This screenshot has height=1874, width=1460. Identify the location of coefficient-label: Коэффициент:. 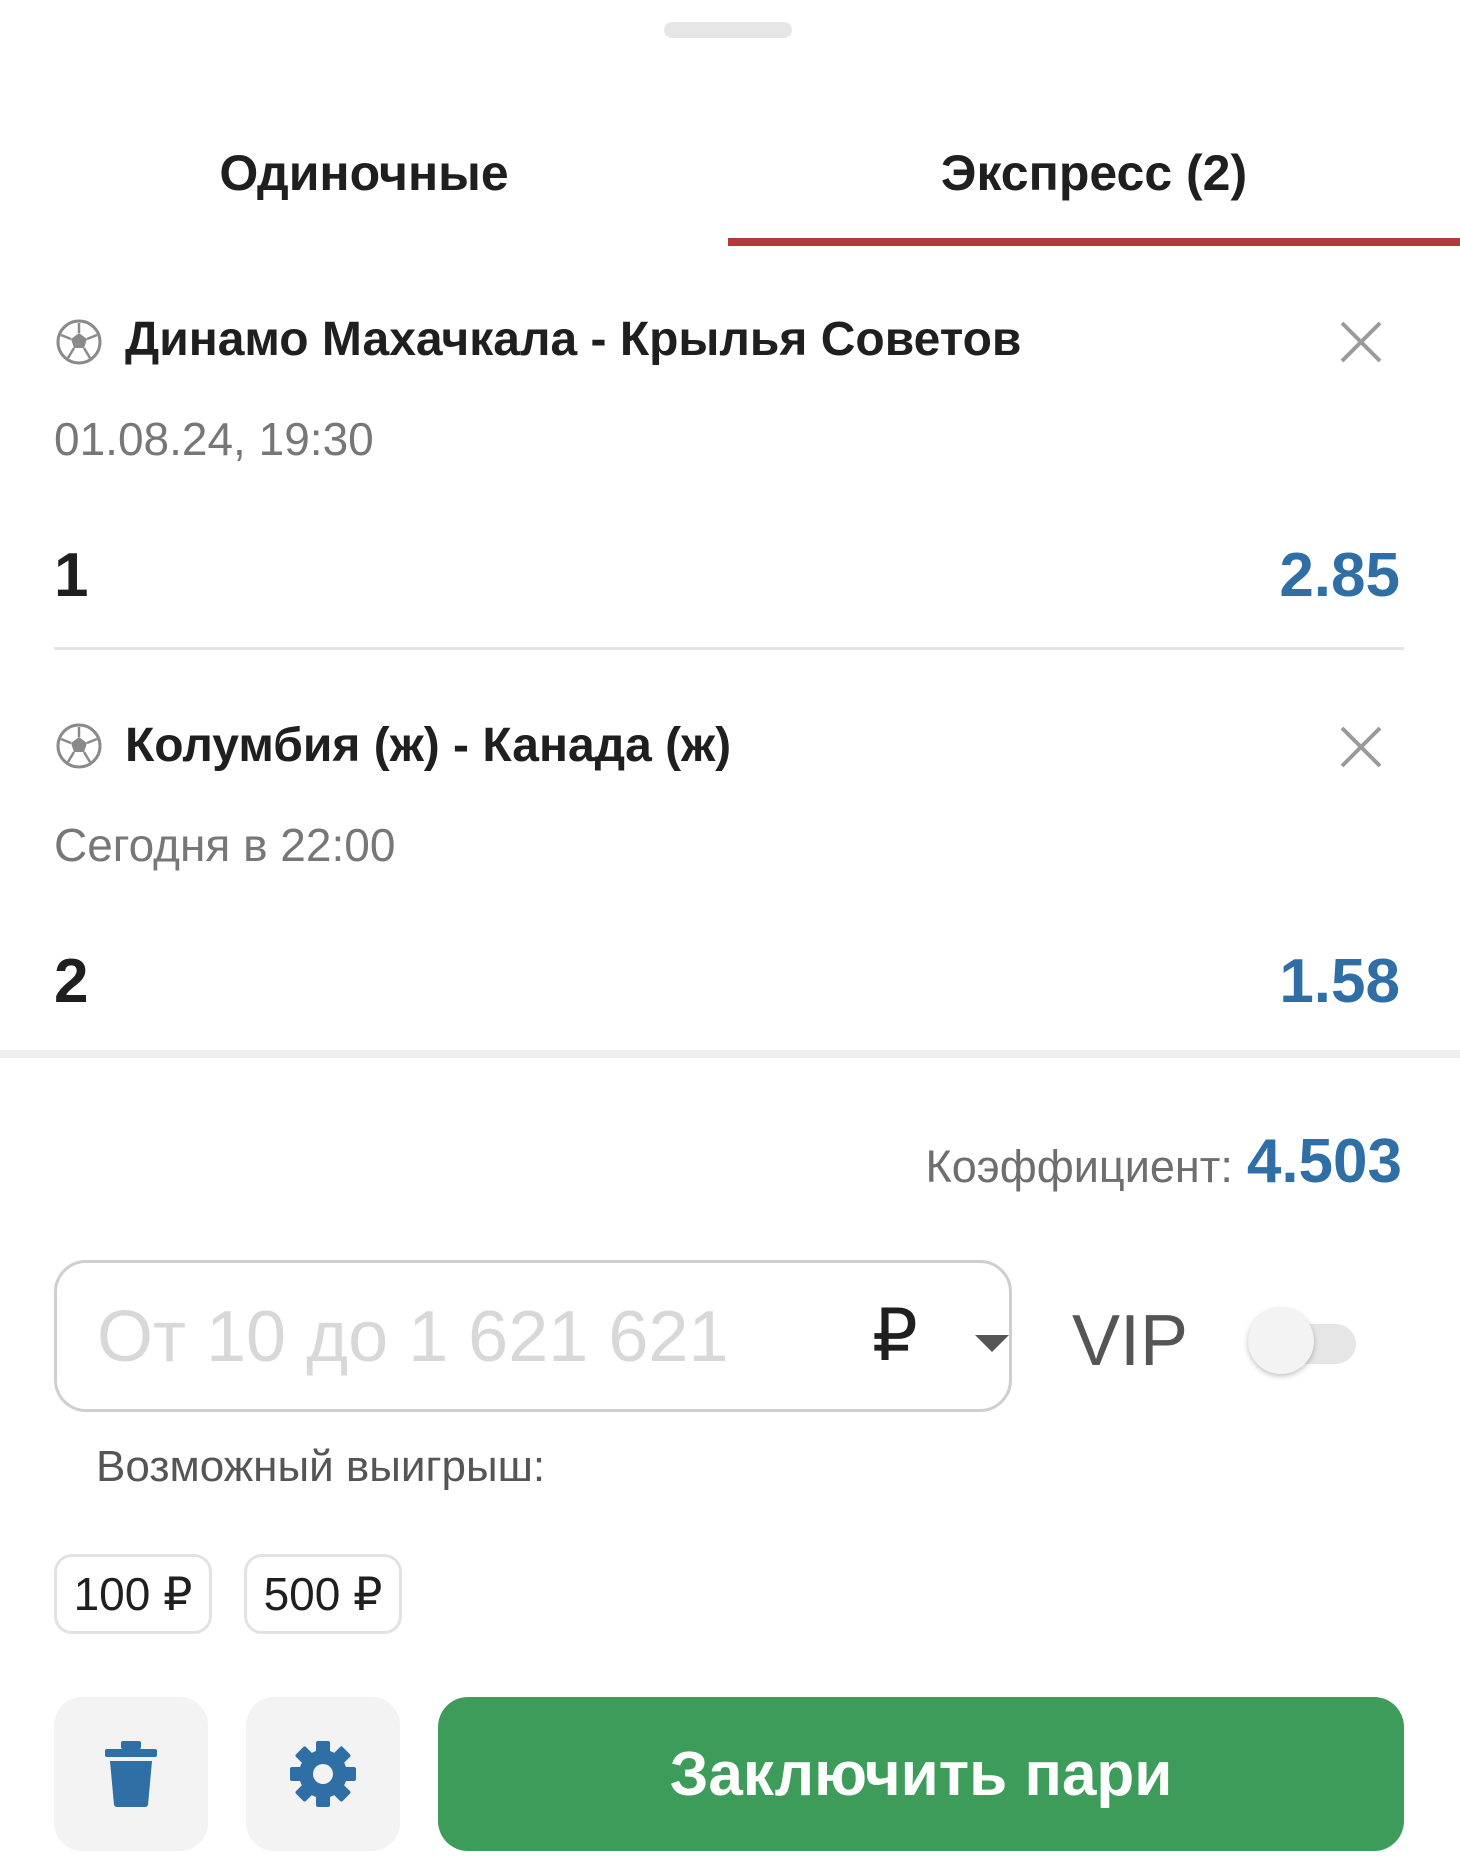
(1079, 1166).